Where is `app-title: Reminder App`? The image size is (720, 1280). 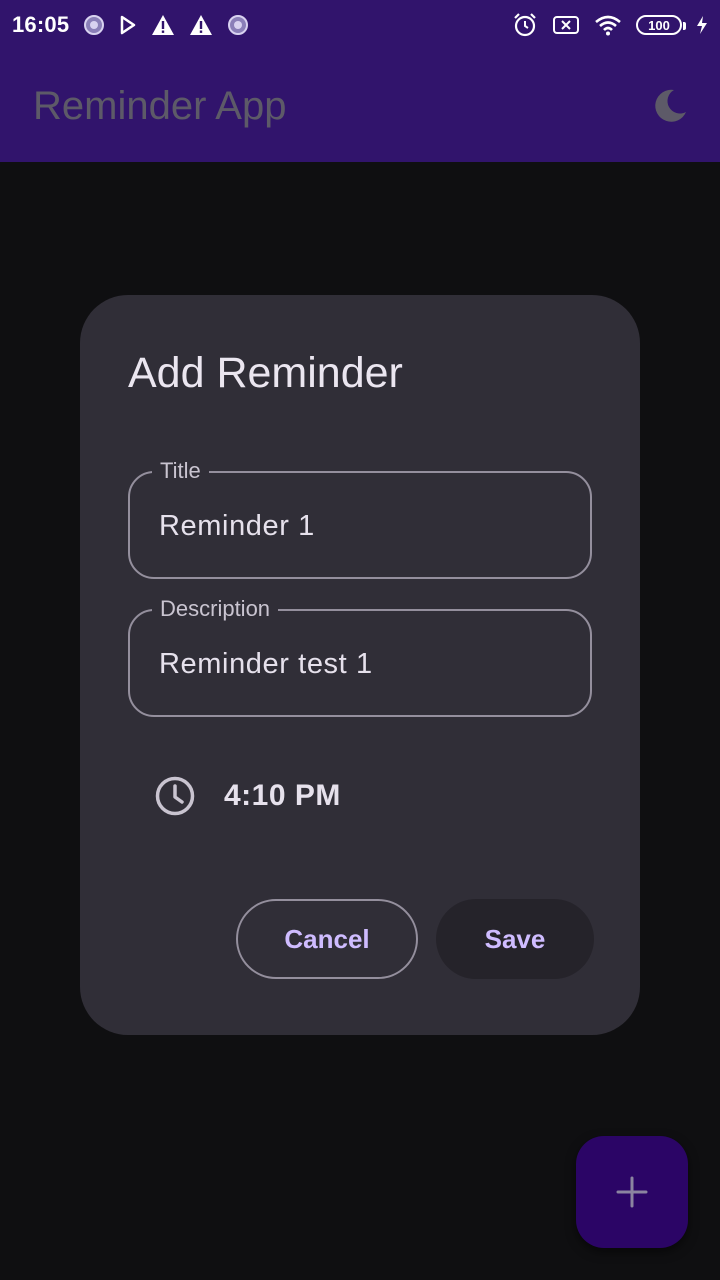 app-title: Reminder App is located at coordinates (160, 105).